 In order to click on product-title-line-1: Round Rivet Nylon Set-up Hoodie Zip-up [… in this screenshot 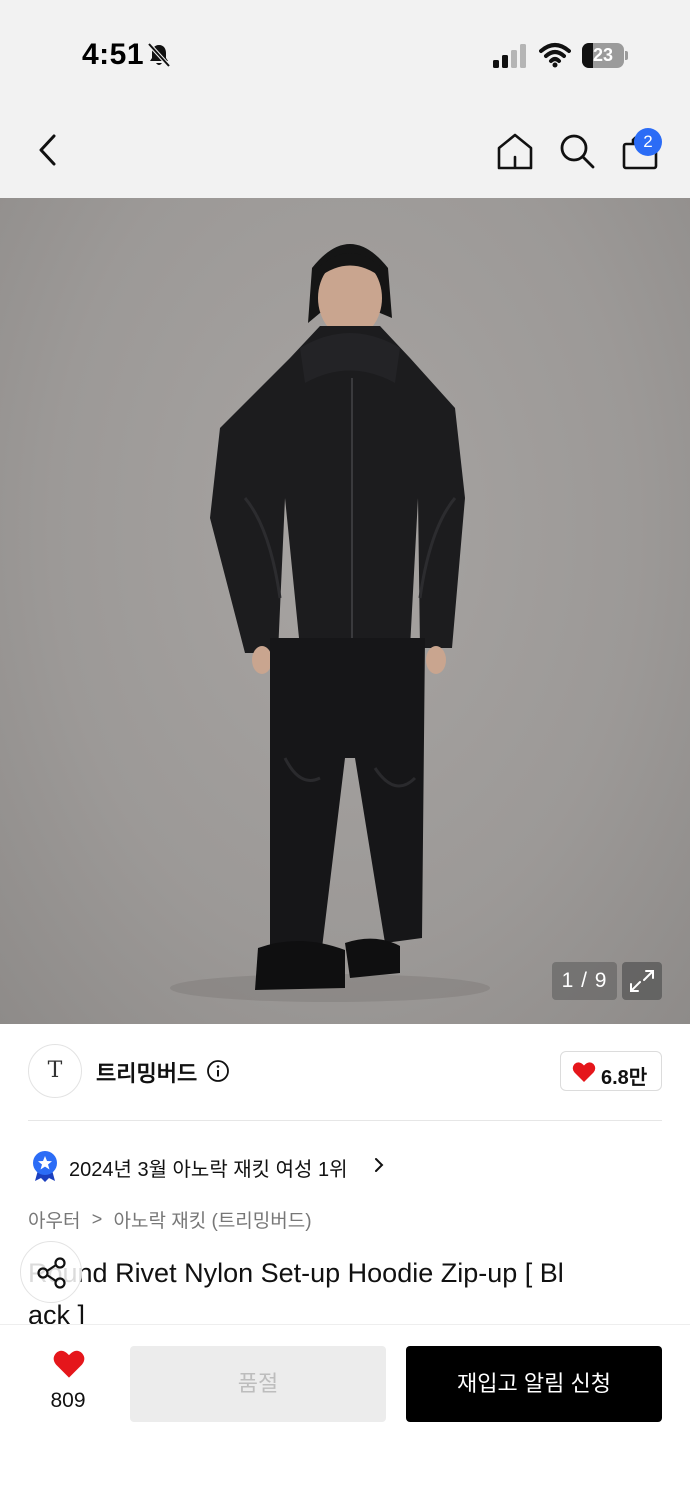, I will do `click(296, 1273)`.